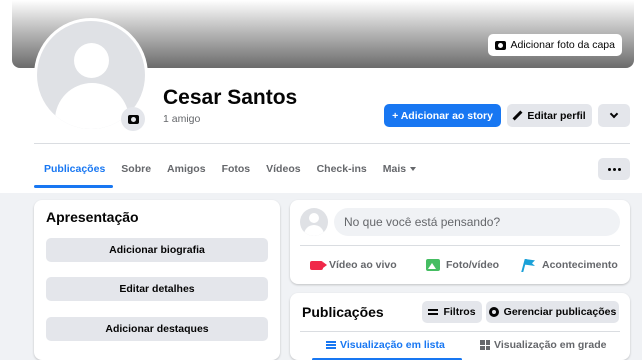  Describe the element at coordinates (181, 119) in the screenshot. I see `friends-count: 1 amigo` at that location.